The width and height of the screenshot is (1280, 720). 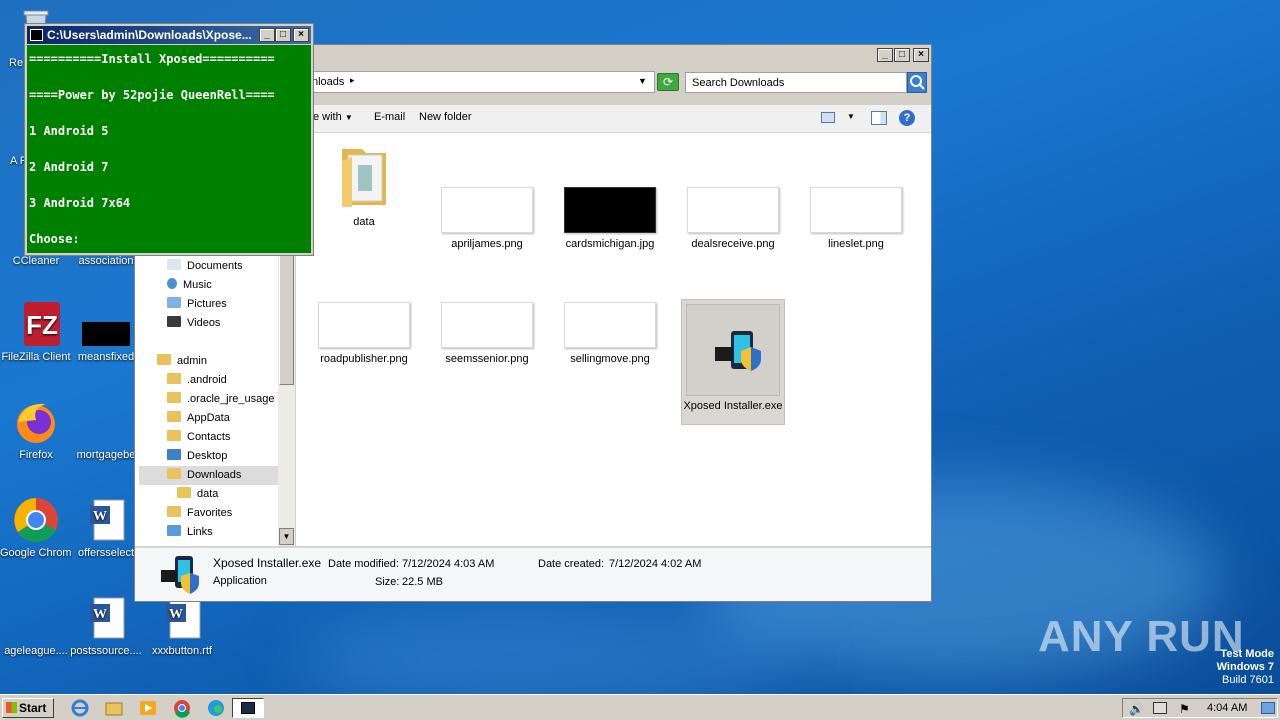 I want to click on network-icon, so click(x=1160, y=708).